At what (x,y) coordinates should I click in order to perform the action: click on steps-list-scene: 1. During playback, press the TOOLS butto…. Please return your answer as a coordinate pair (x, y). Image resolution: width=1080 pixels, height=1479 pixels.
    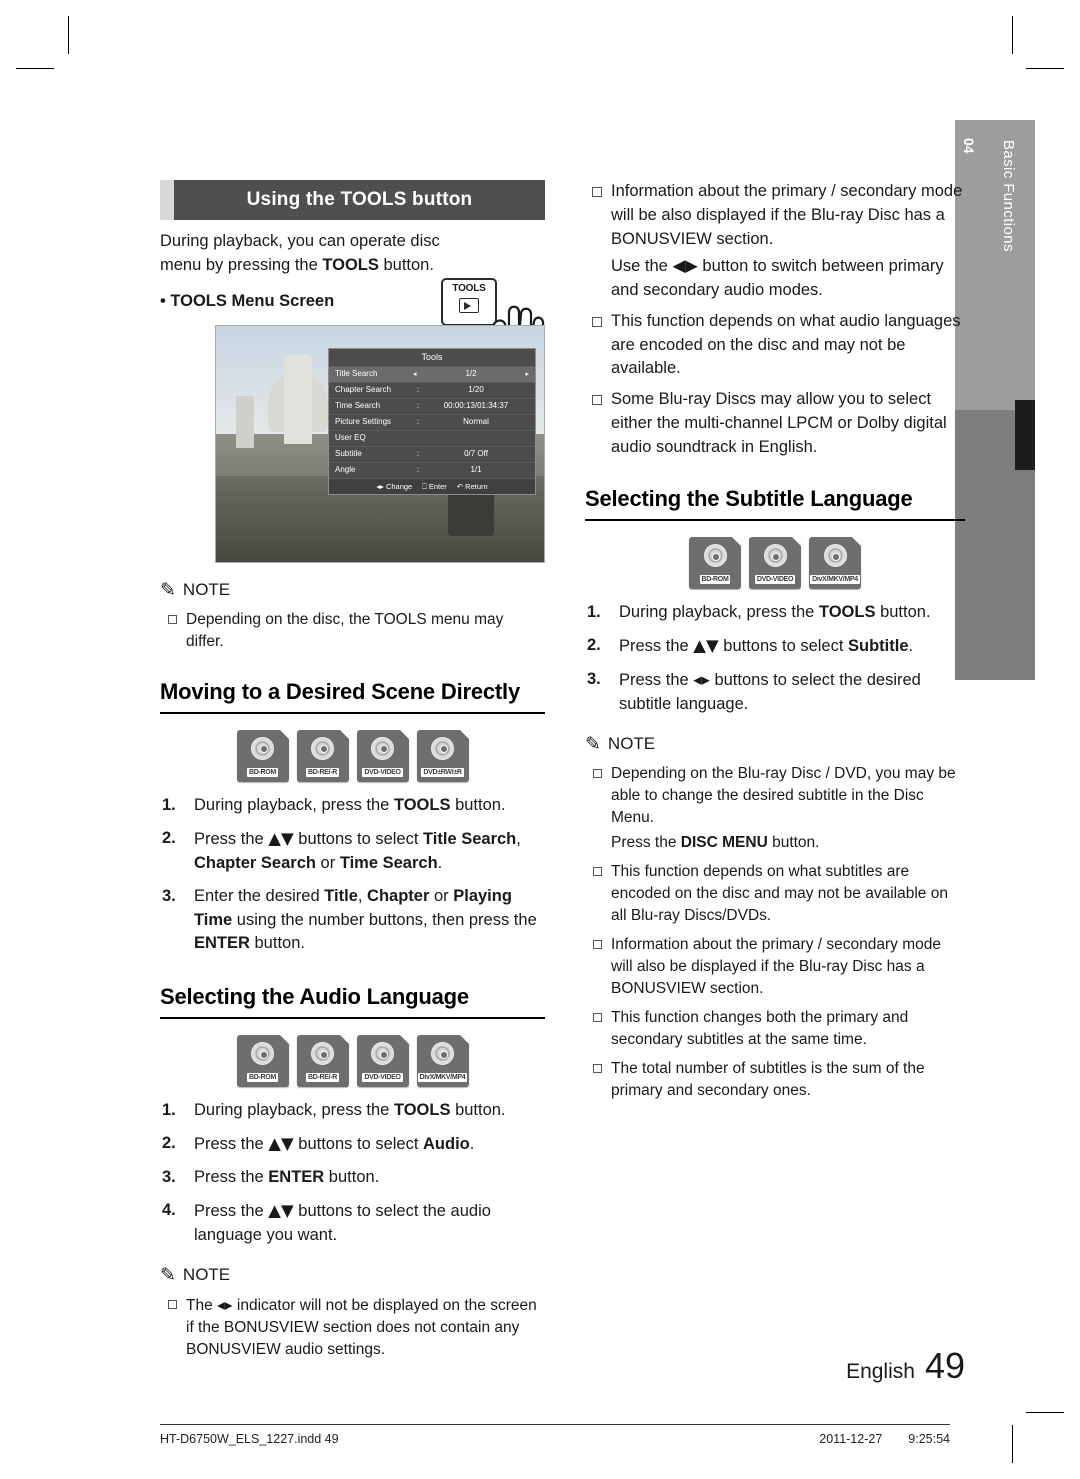
    Looking at the image, I should click on (352, 875).